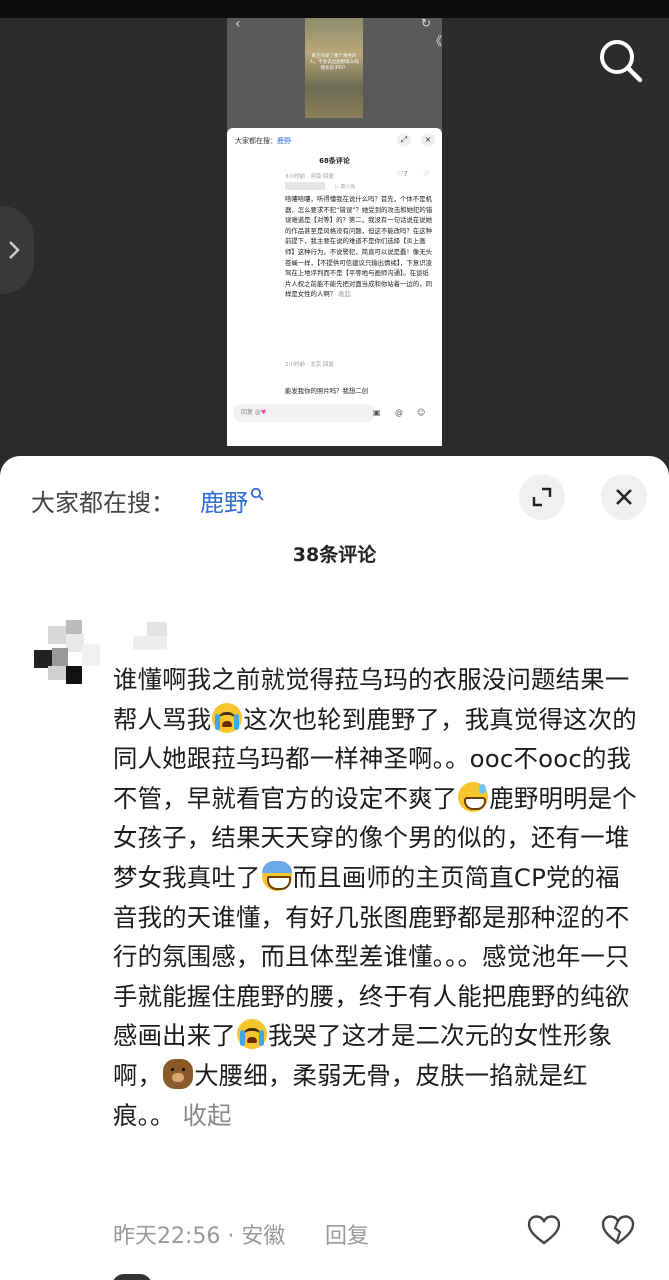  I want to click on embedded-refresh-icon: ↻, so click(426, 24).